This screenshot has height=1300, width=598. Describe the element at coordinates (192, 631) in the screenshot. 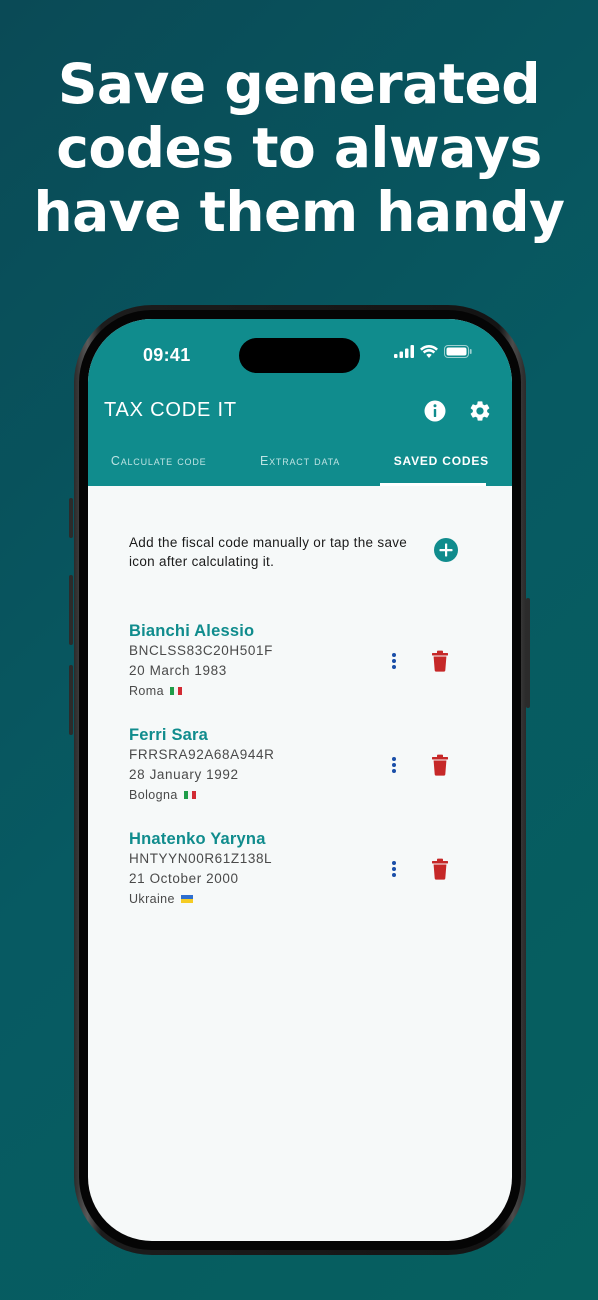

I see `entry-name: Bianchi Alessio` at that location.